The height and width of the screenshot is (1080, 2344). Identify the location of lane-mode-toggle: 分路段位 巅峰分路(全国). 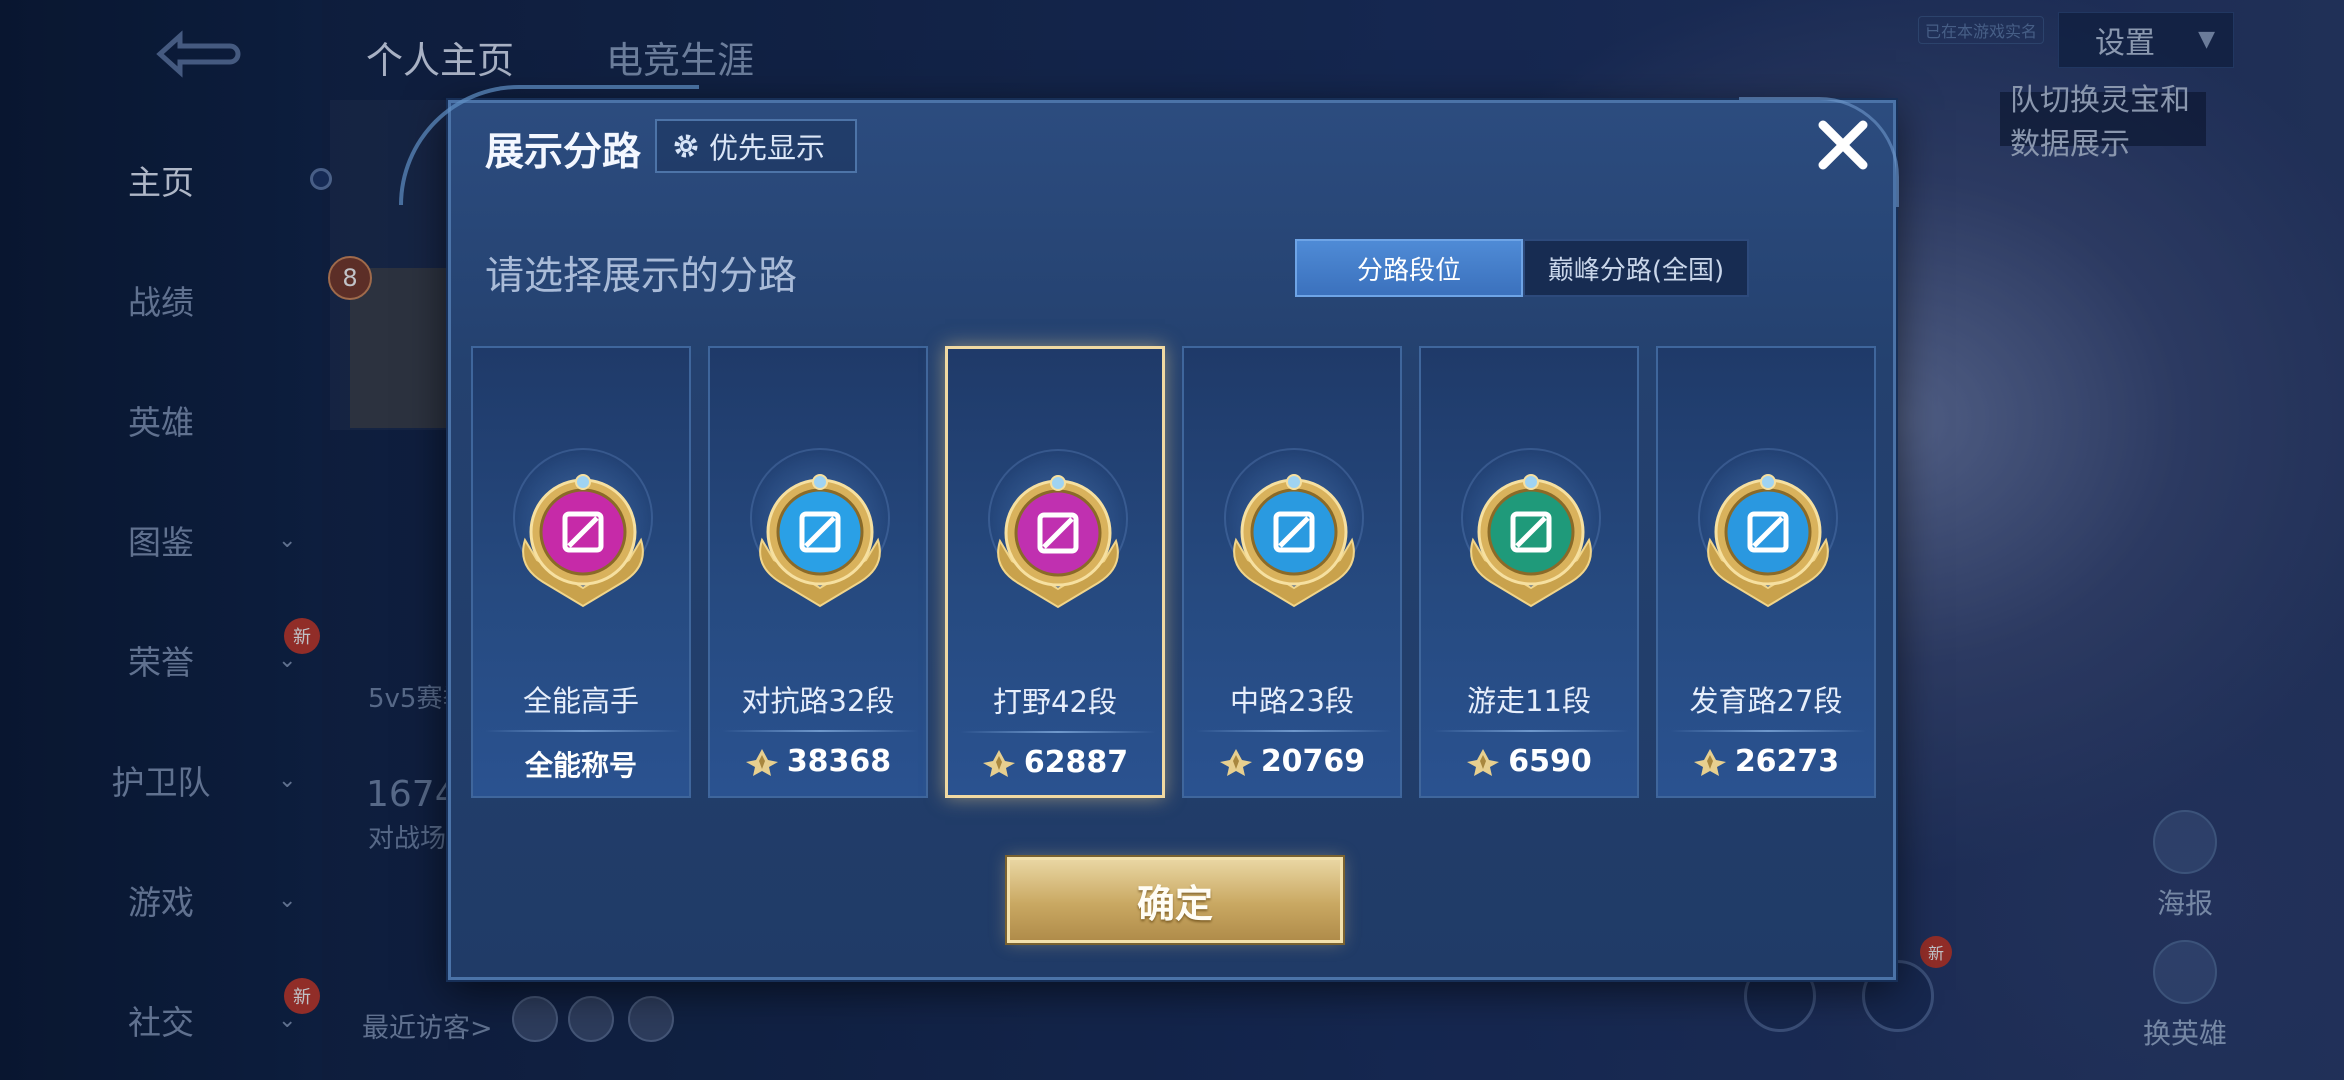
(1522, 268).